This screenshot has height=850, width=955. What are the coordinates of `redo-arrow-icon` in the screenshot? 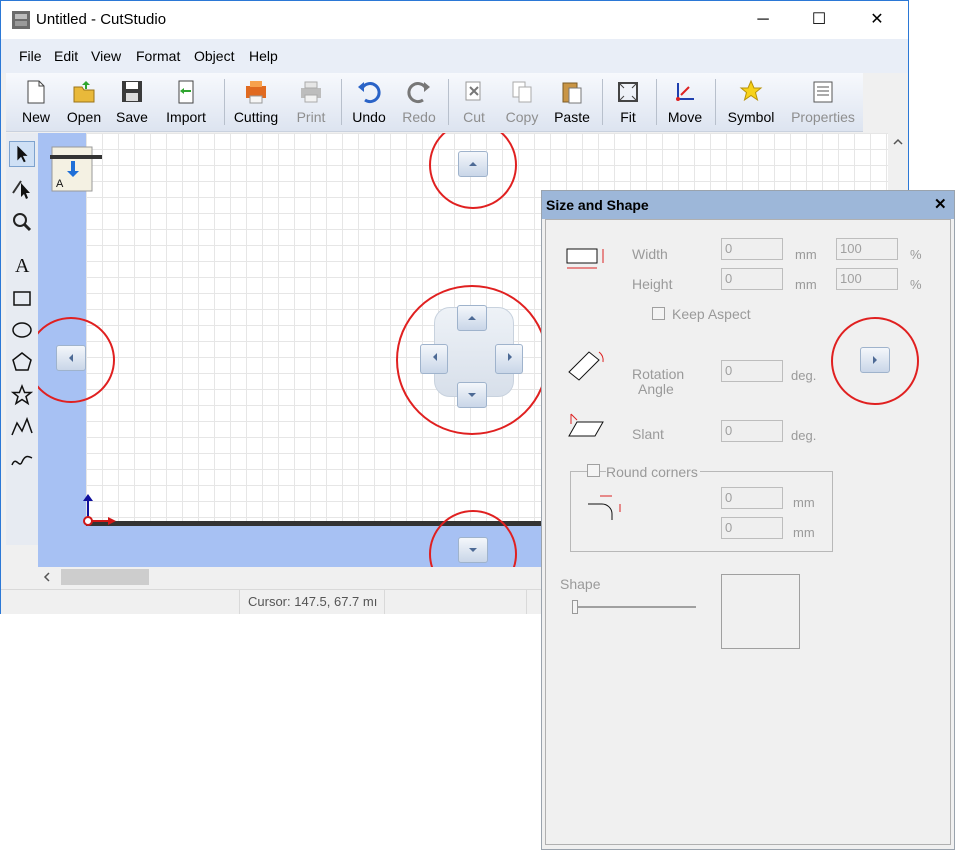 It's located at (418, 93).